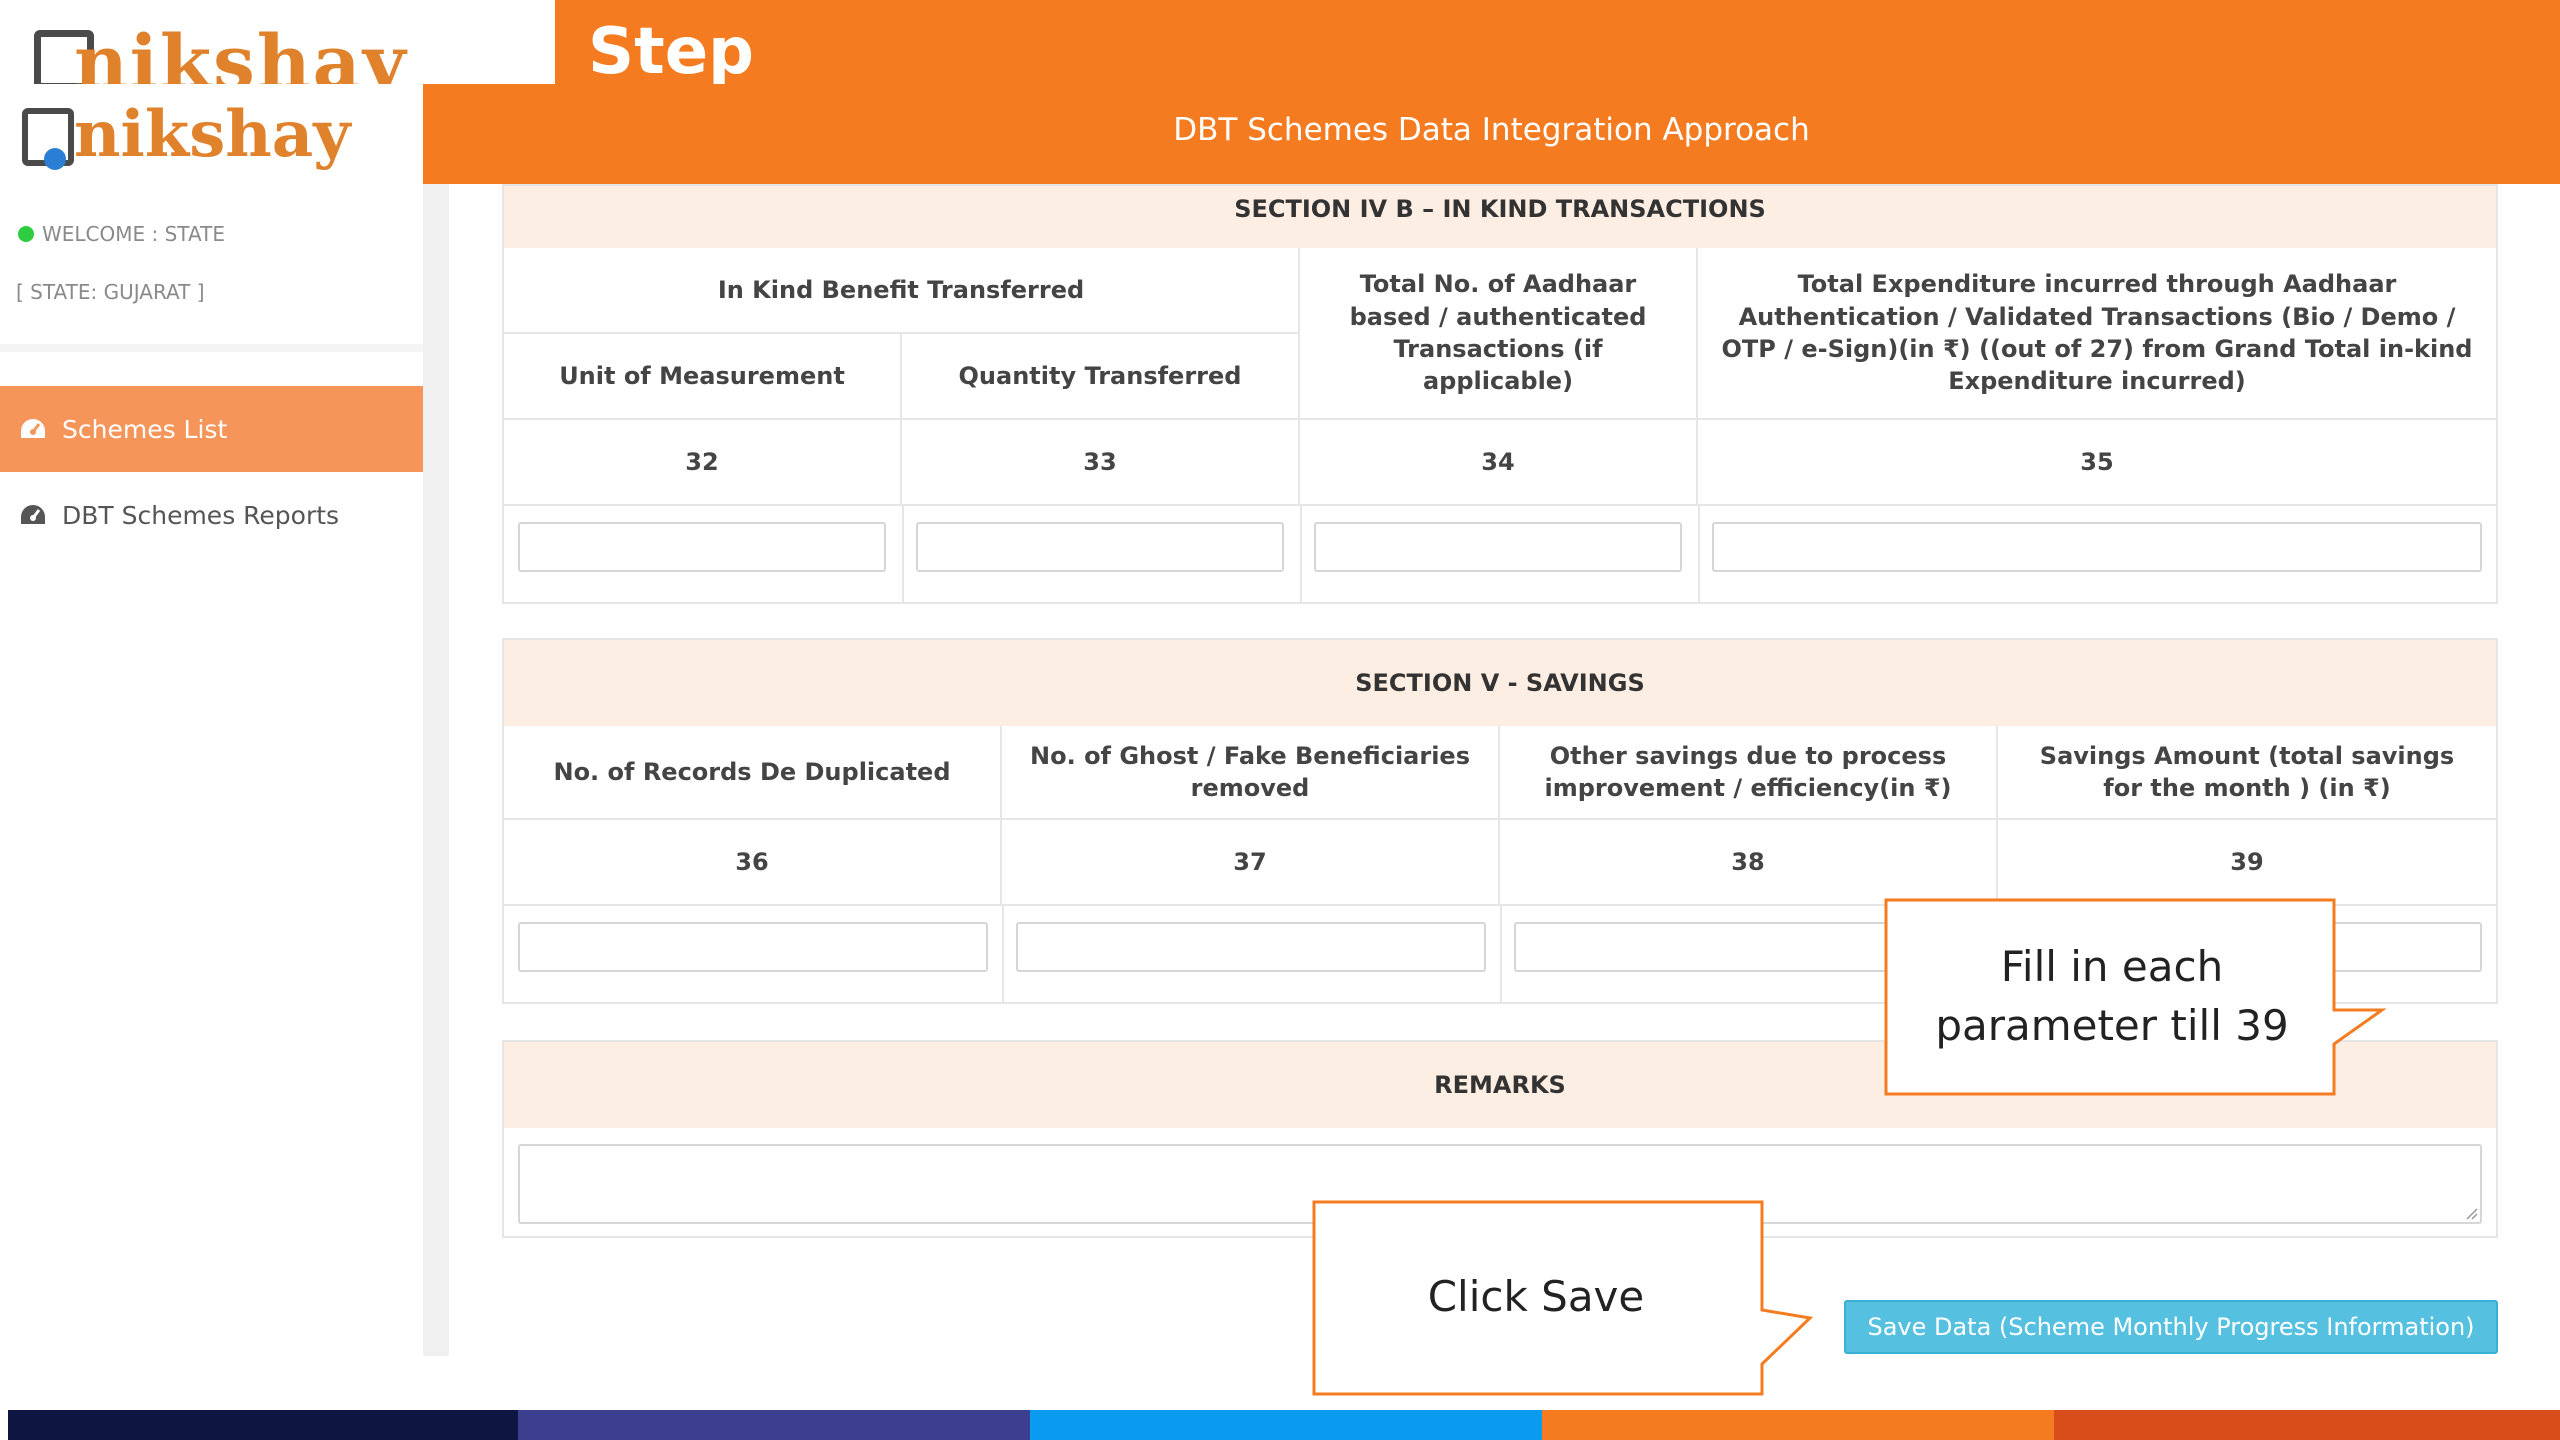  What do you see at coordinates (1499, 463) in the screenshot?
I see `col-number: 34` at bounding box center [1499, 463].